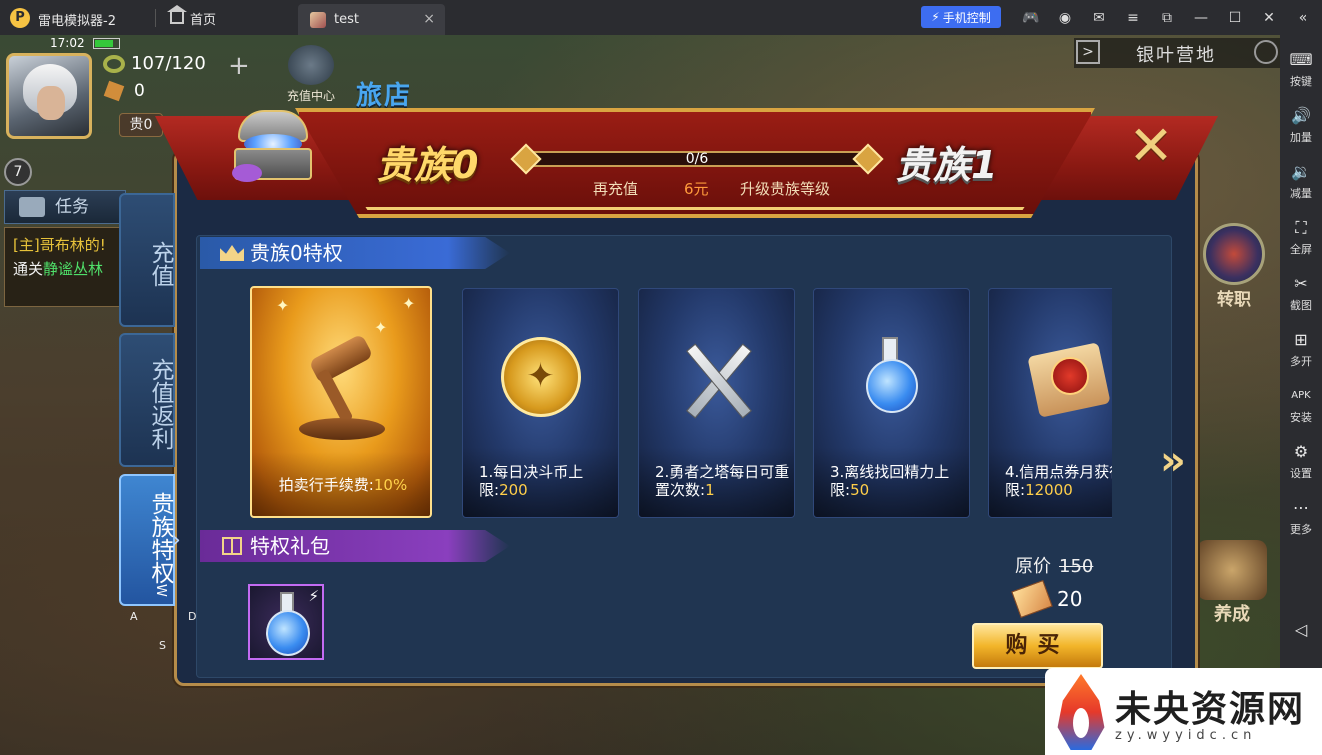 The image size is (1322, 755). Describe the element at coordinates (1088, 52) in the screenshot. I see `map-expand-icon: >` at that location.